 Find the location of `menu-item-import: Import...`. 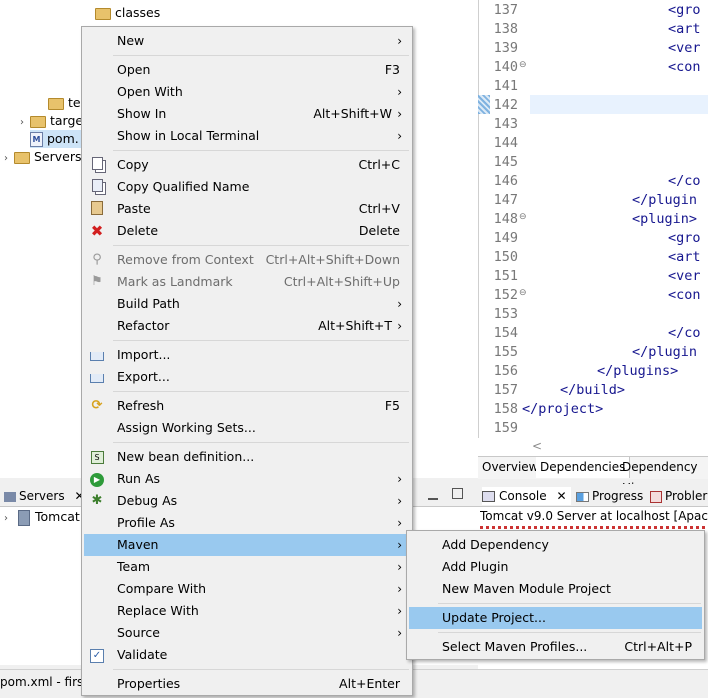

menu-item-import: Import... is located at coordinates (247, 355).